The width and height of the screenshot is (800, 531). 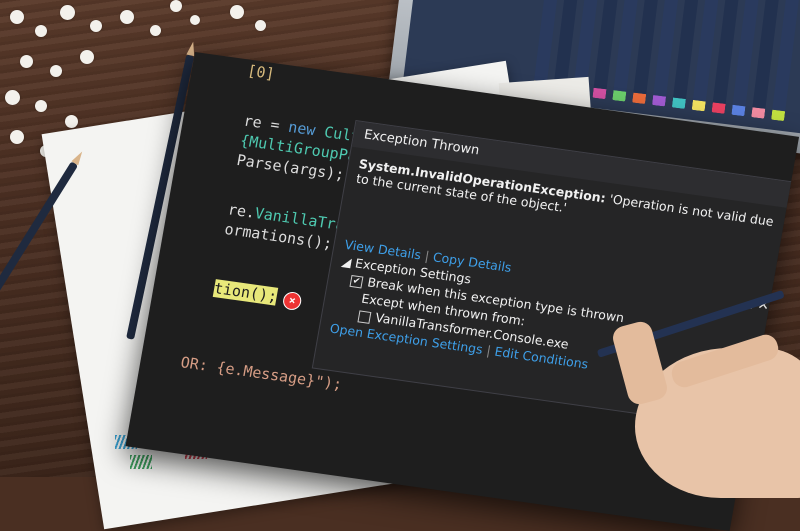 What do you see at coordinates (705, 408) in the screenshot?
I see `hand-holding-pencil` at bounding box center [705, 408].